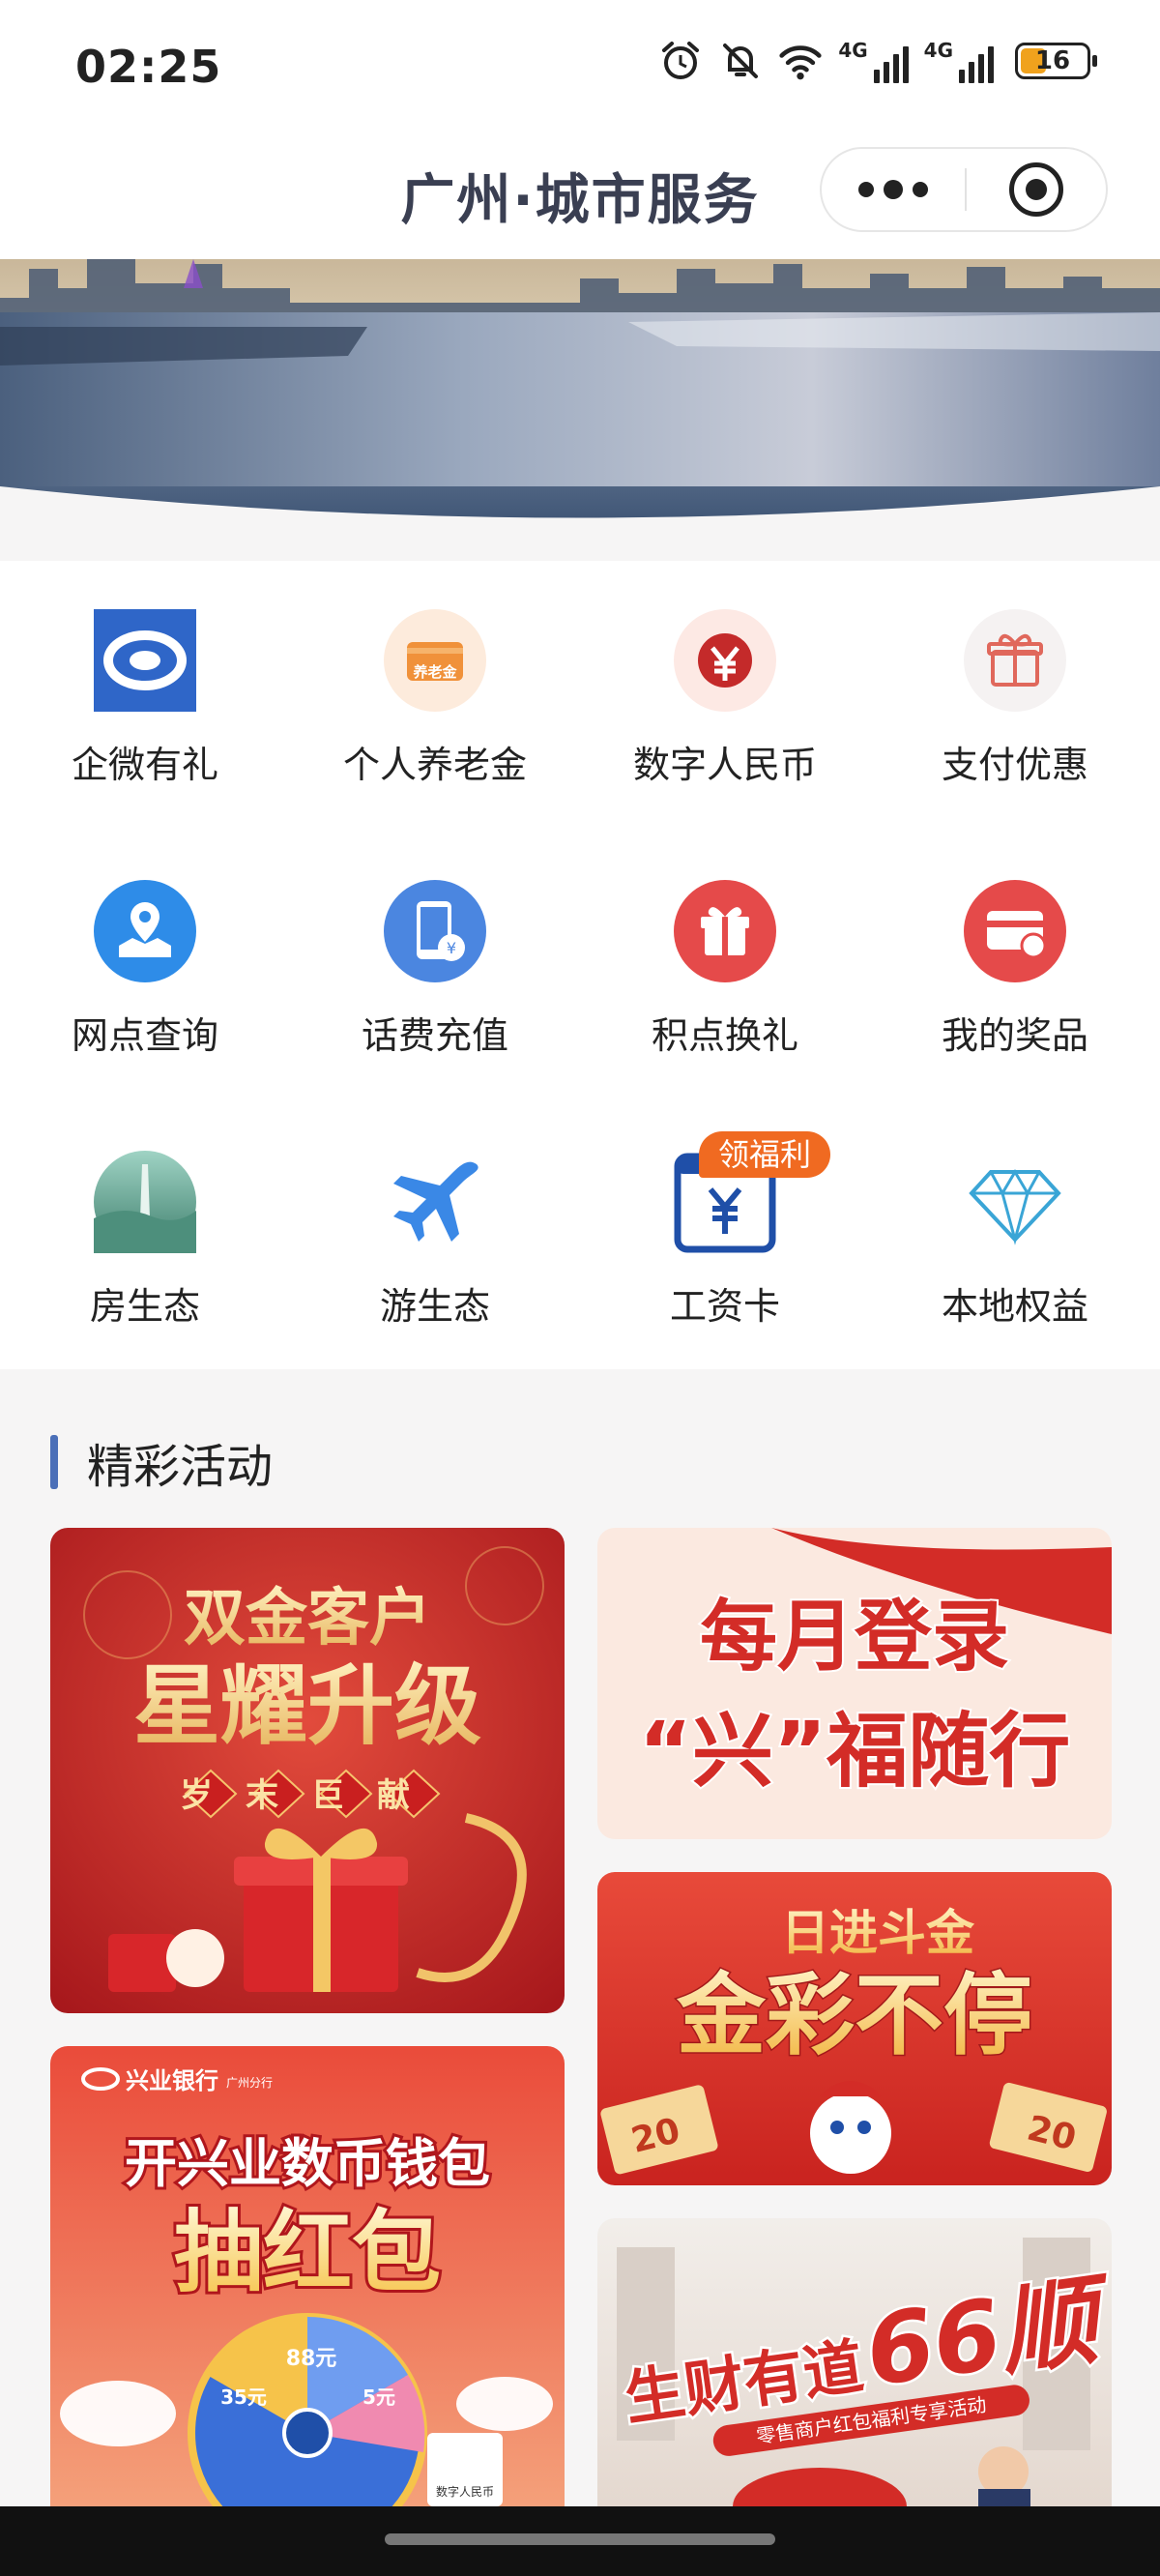 Image resolution: width=1160 pixels, height=2576 pixels. I want to click on wechat-work-icon, so click(145, 660).